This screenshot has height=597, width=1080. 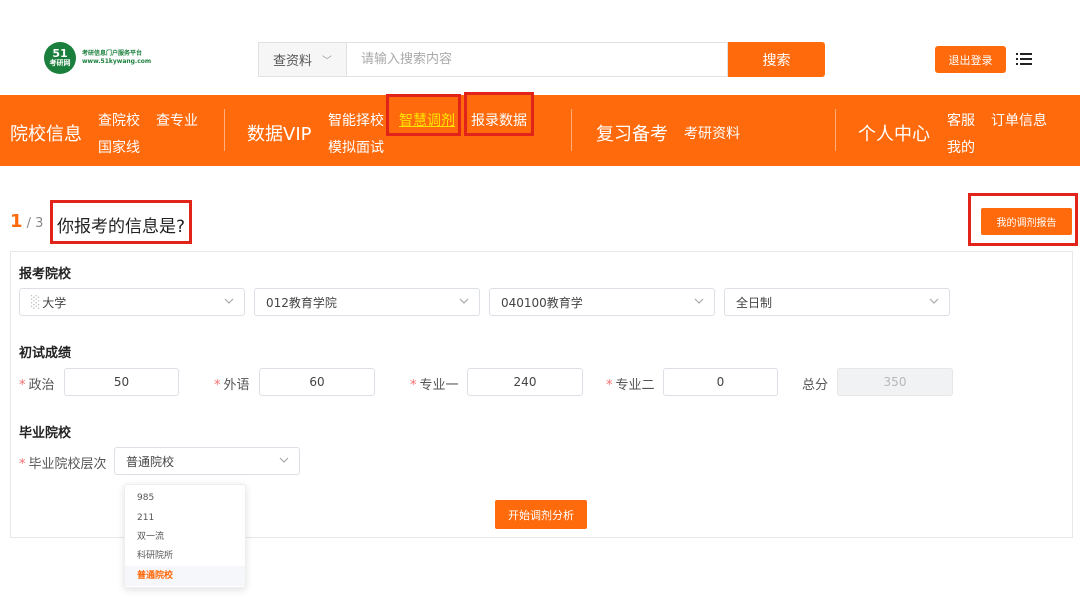 I want to click on nav-link-smart-school: 智能择校, so click(x=356, y=120).